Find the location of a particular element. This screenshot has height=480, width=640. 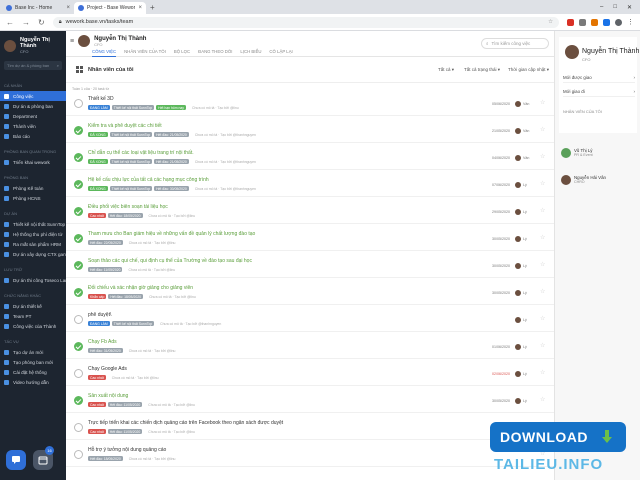

member-item: Nguyễn Hải Vân CHRO is located at coordinates (583, 180).